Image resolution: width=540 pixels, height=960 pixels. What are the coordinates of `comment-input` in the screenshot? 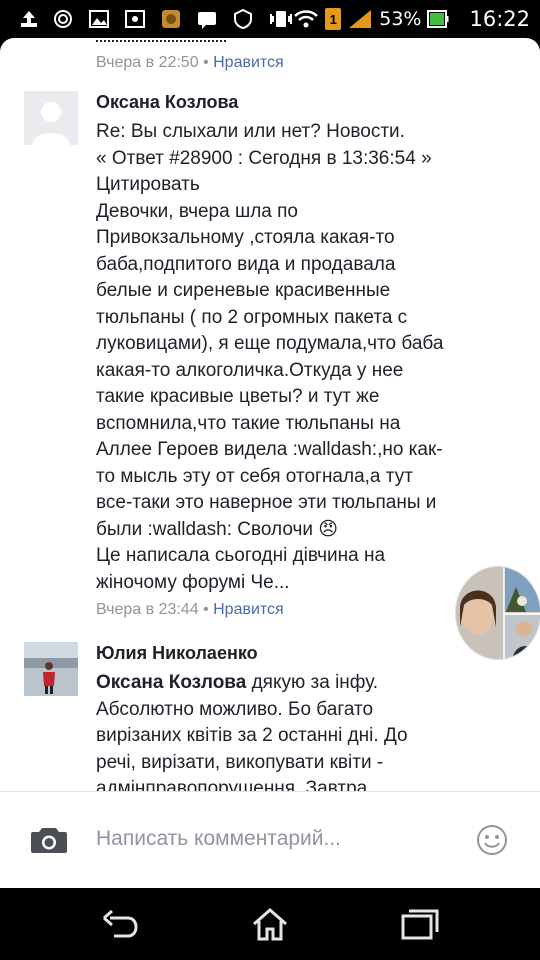 It's located at (276, 839).